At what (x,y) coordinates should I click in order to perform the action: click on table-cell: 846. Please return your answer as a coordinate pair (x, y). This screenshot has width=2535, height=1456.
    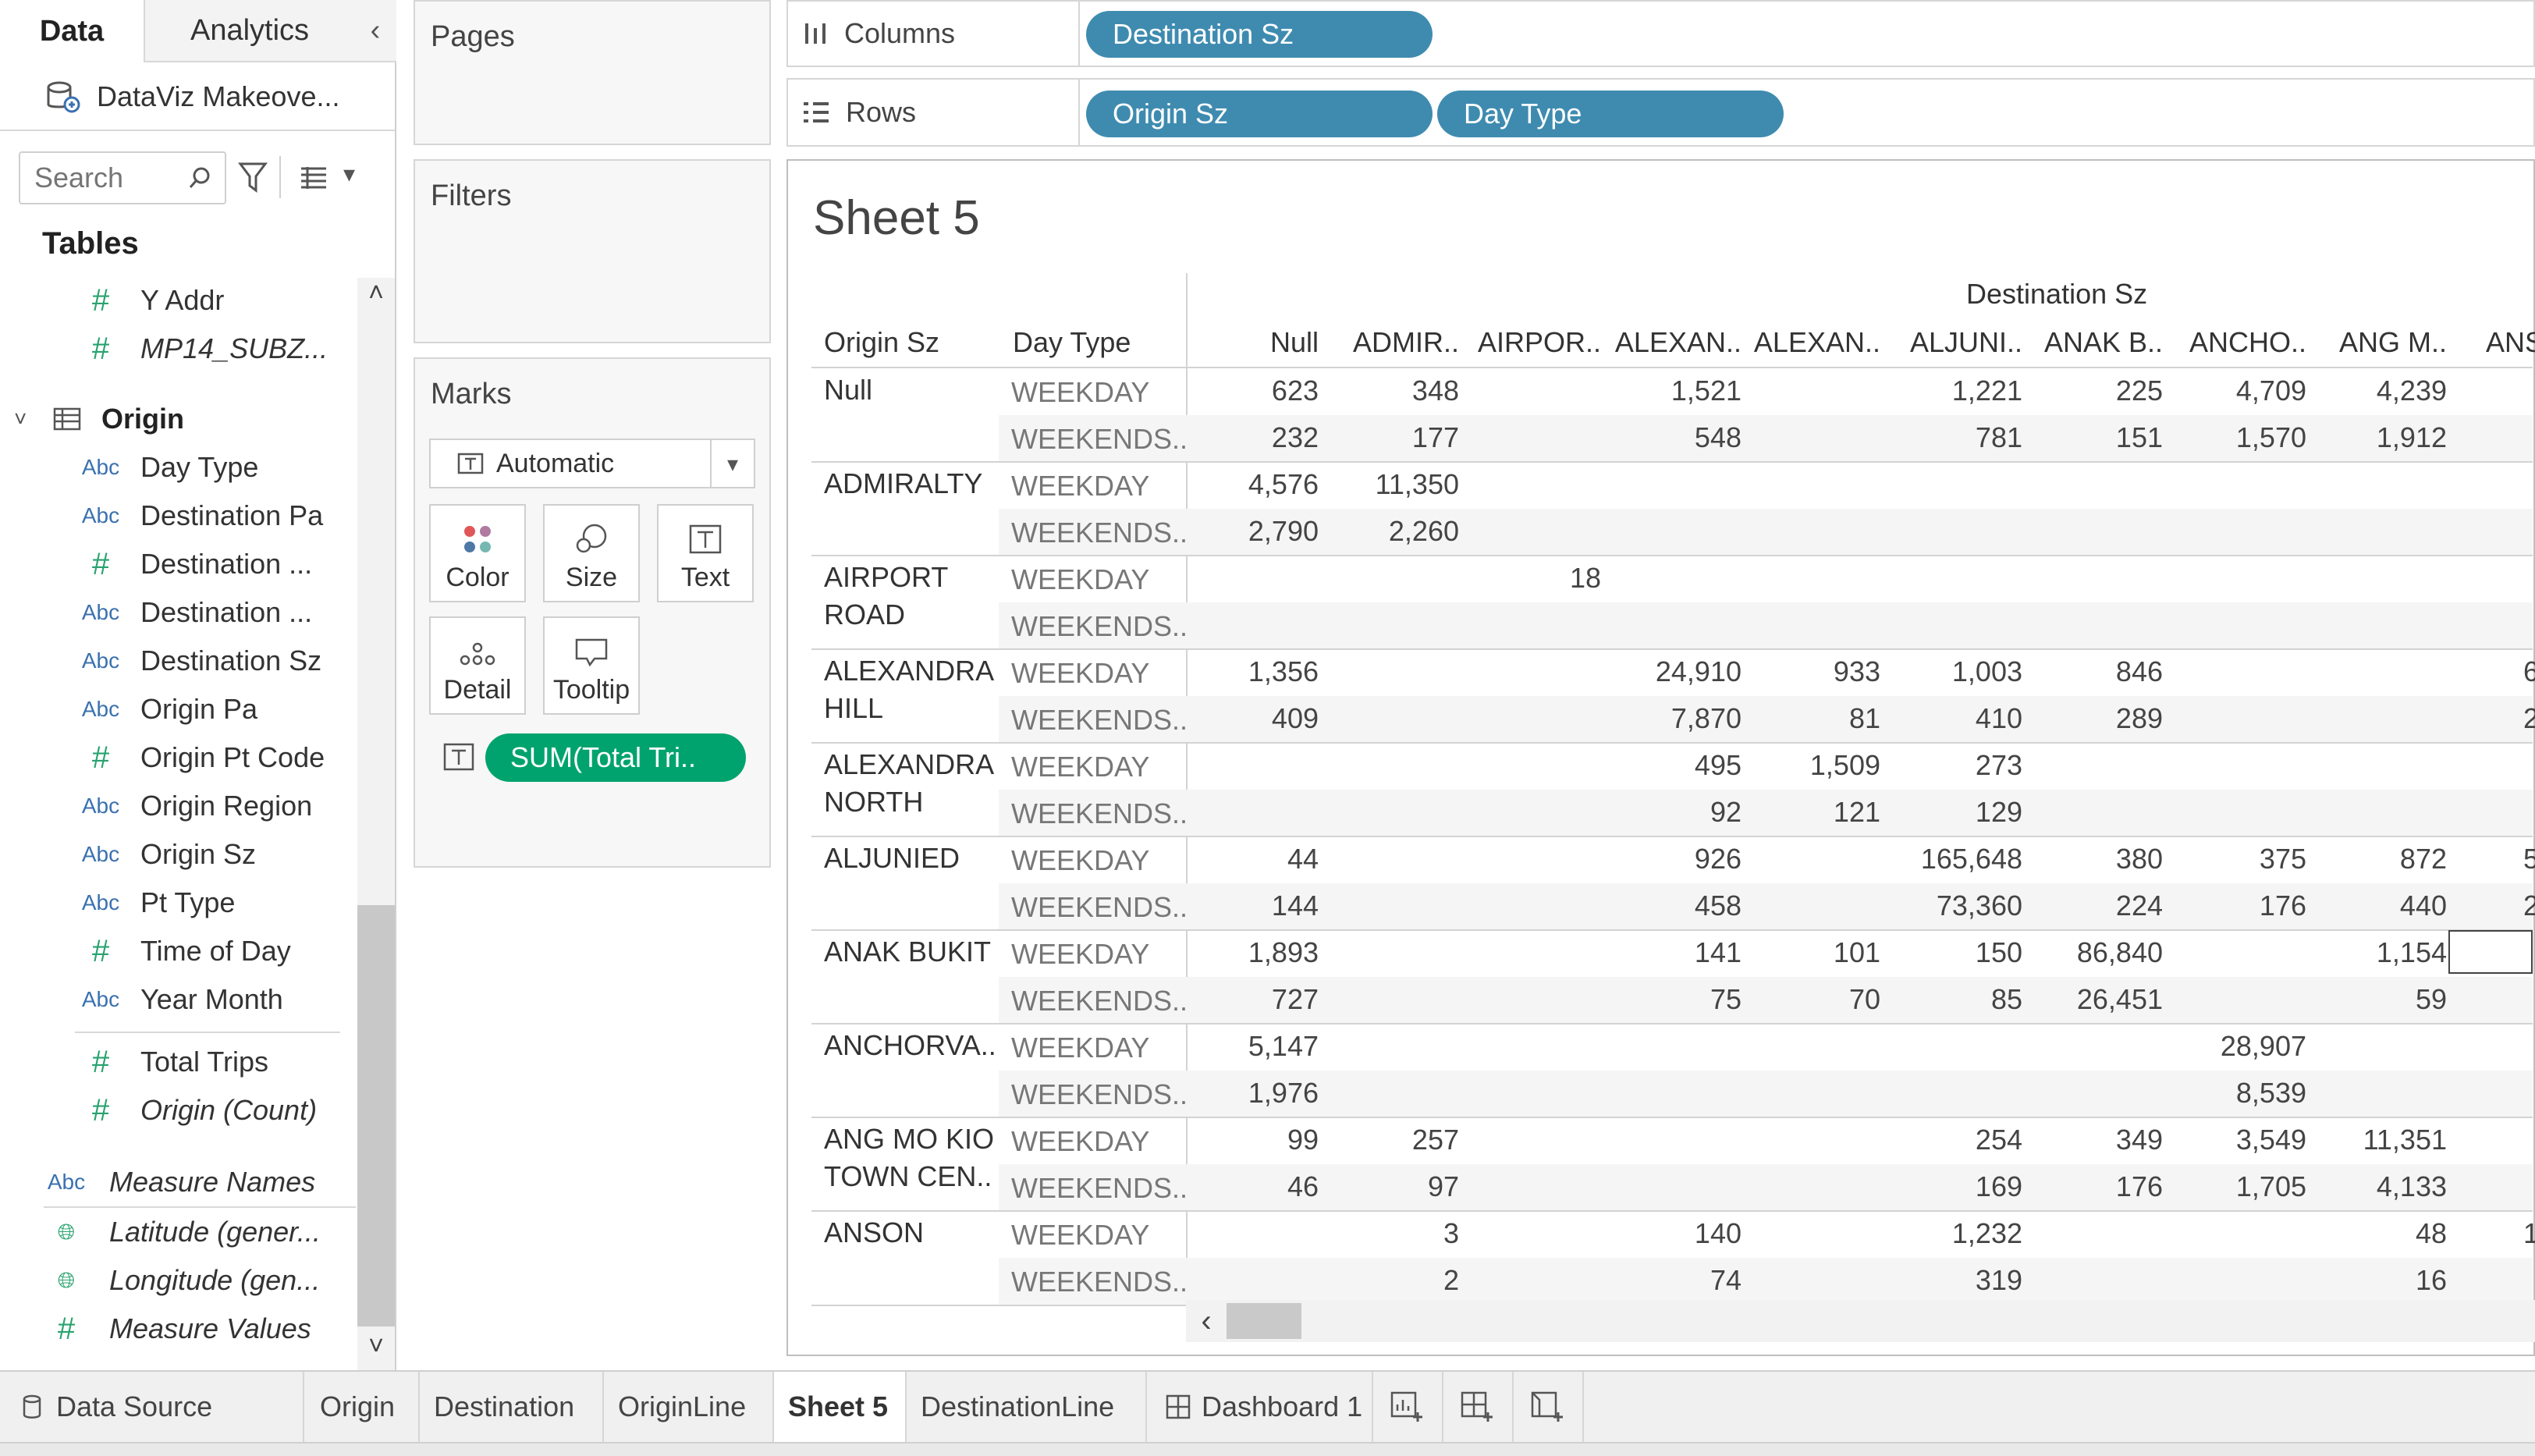
    Looking at the image, I should click on (2139, 671).